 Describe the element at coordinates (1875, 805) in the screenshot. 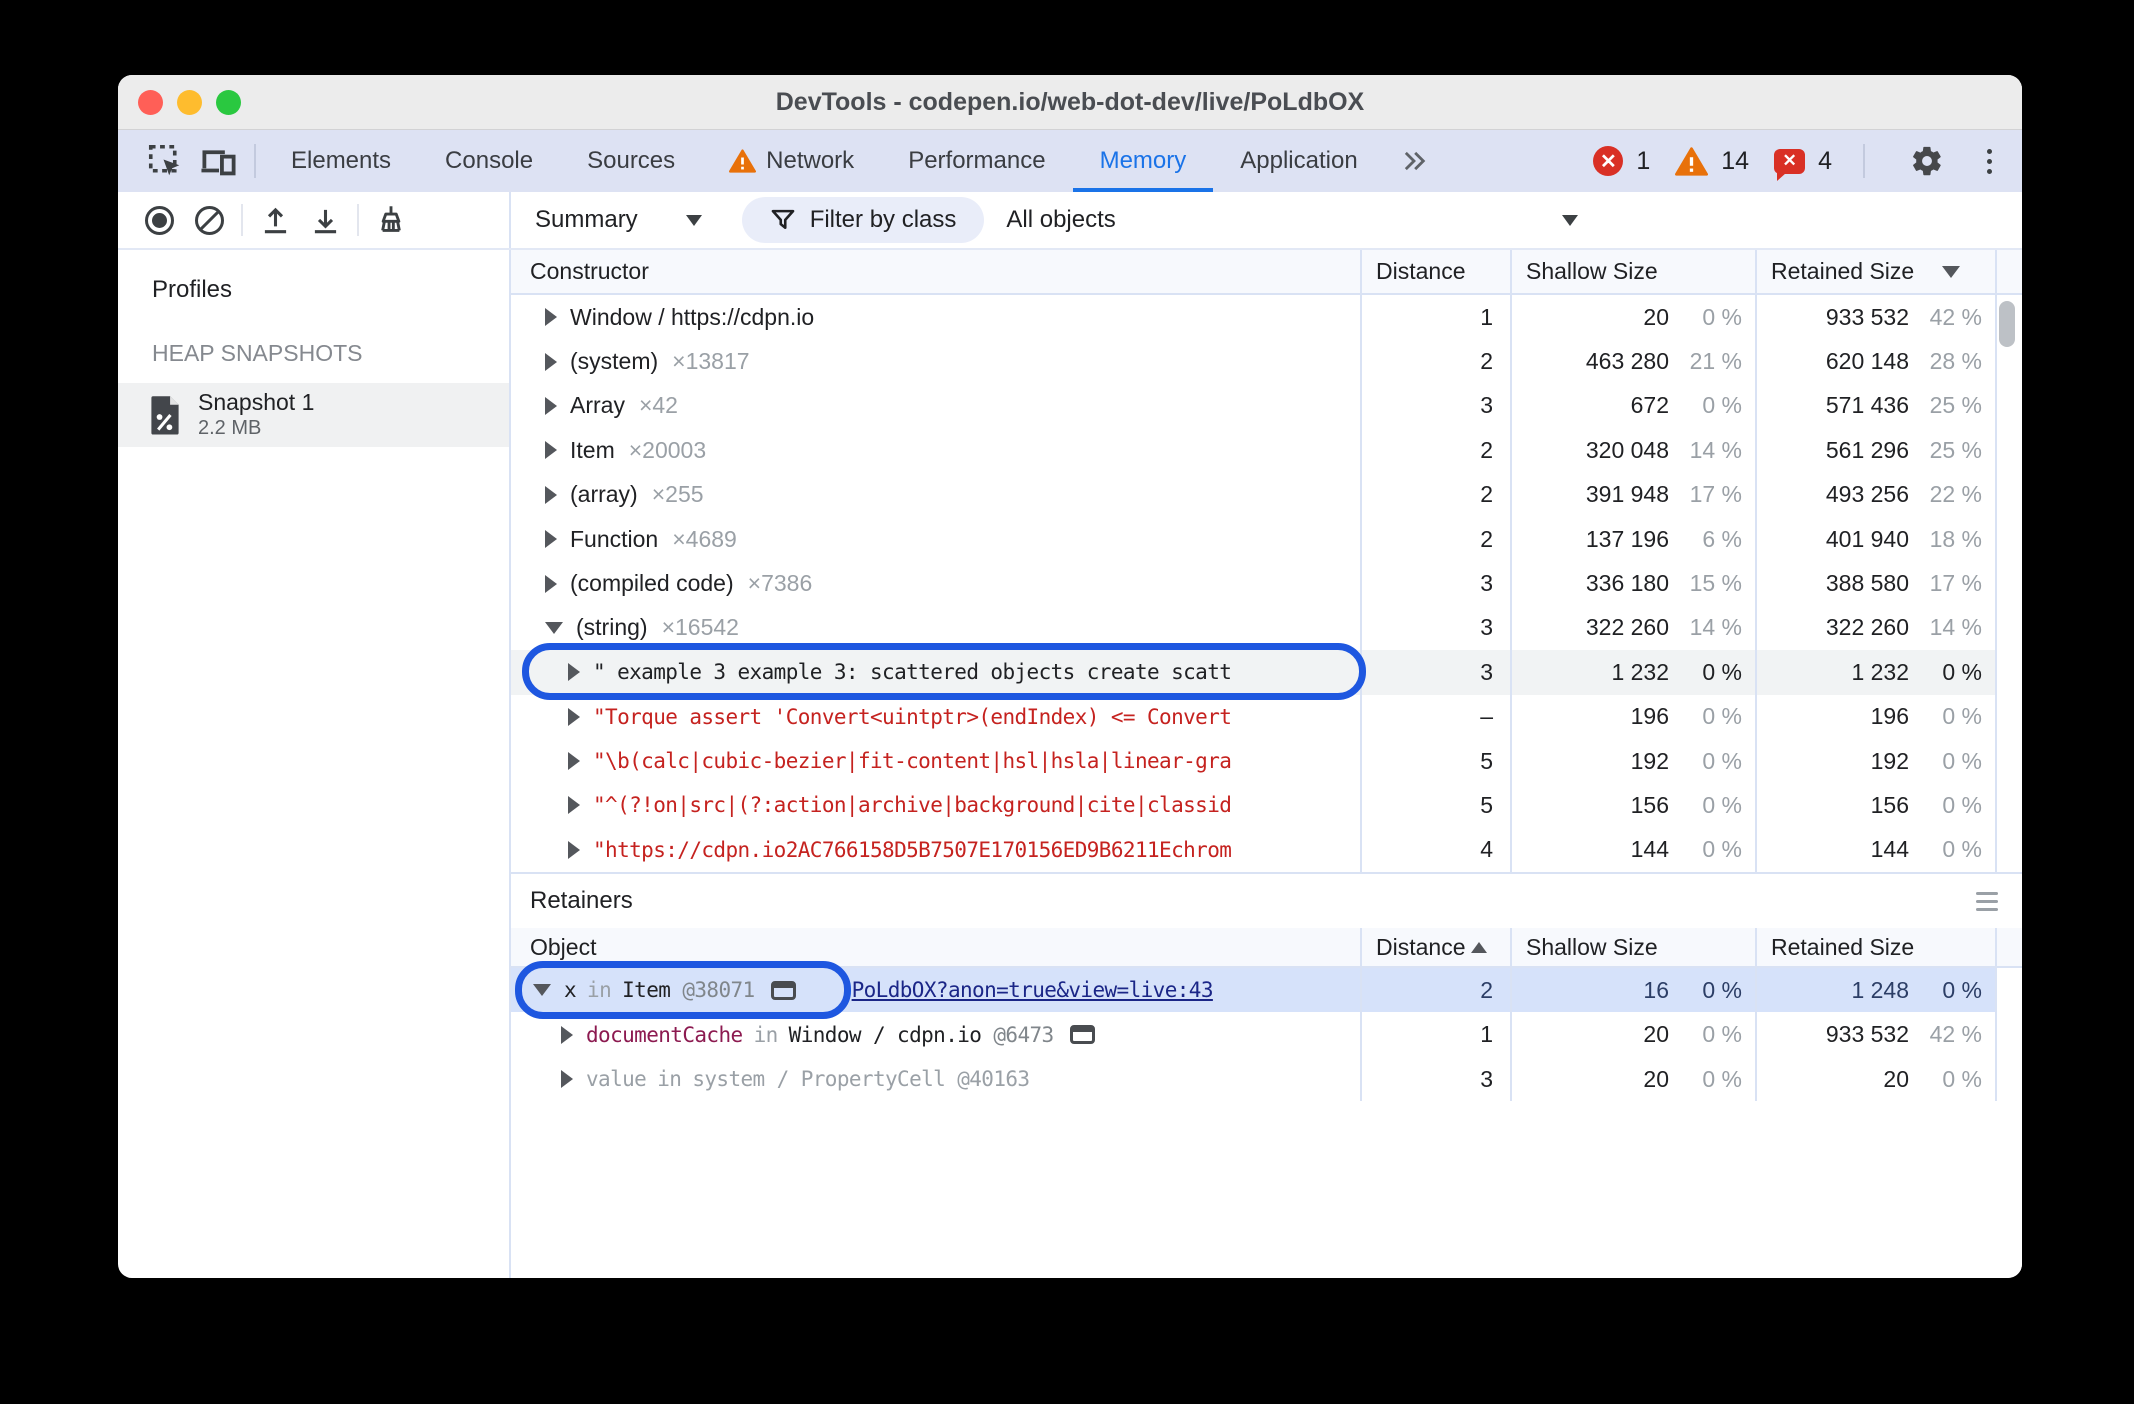

I see `retained-size-cell: 156 0 %` at that location.